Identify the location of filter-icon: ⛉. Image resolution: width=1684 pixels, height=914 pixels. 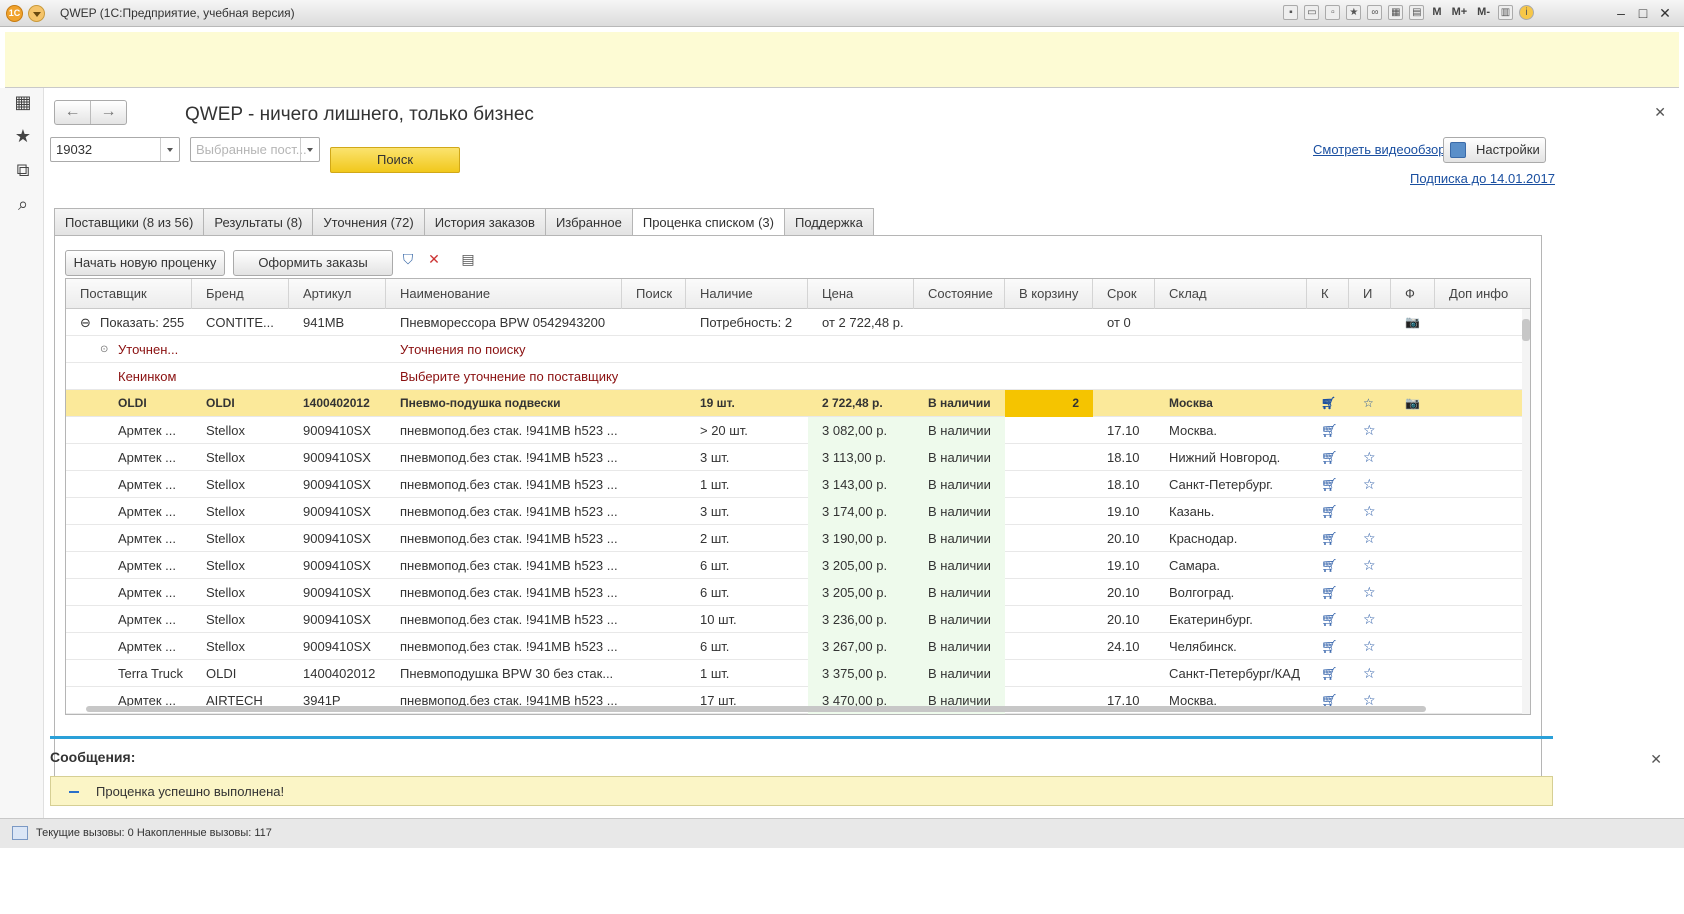
(408, 259).